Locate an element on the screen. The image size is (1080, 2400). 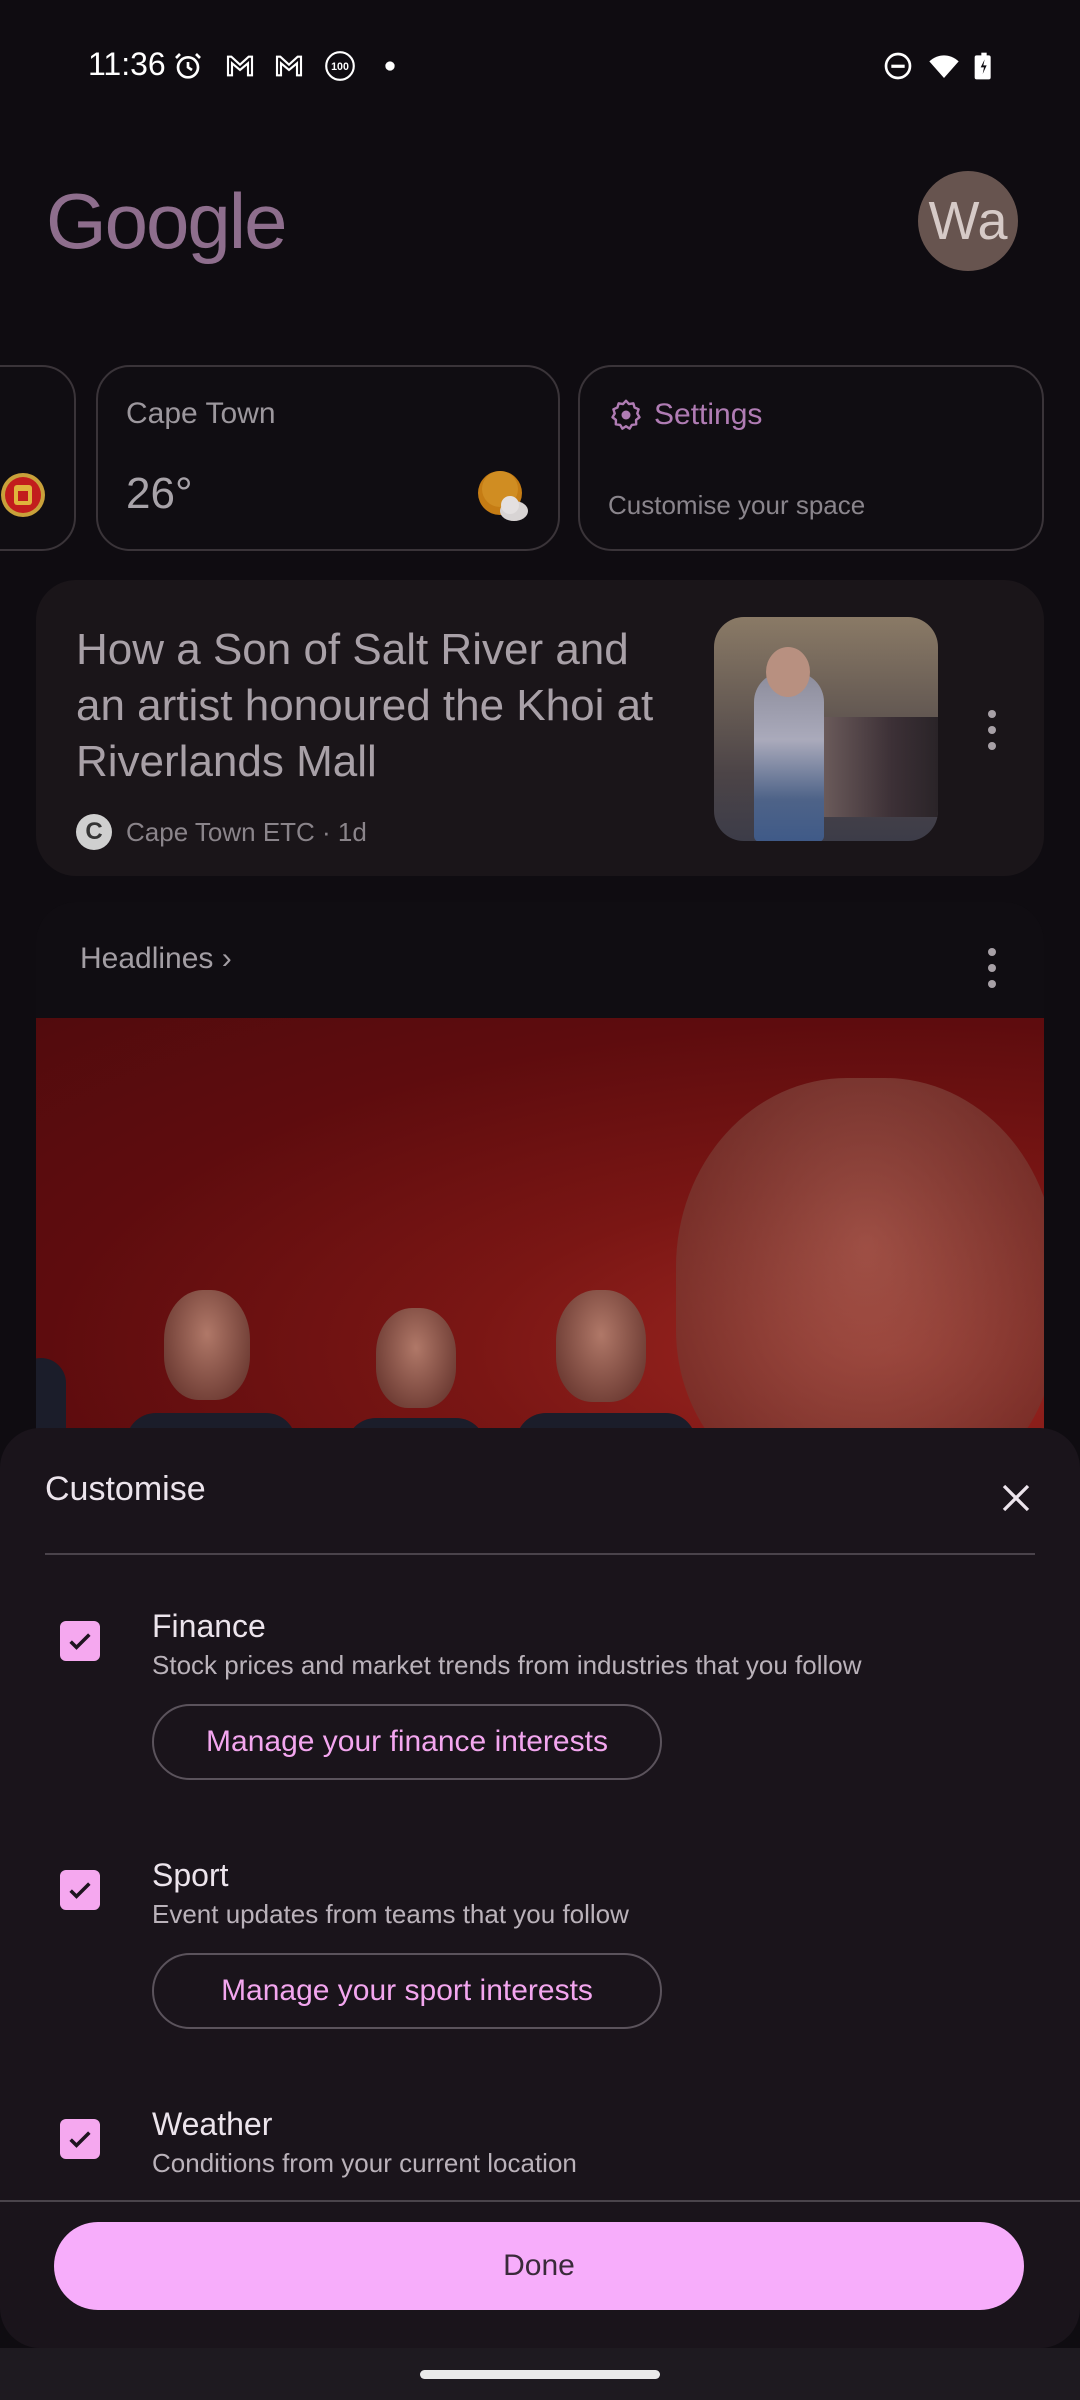
thumbnail-head is located at coordinates (788, 672).